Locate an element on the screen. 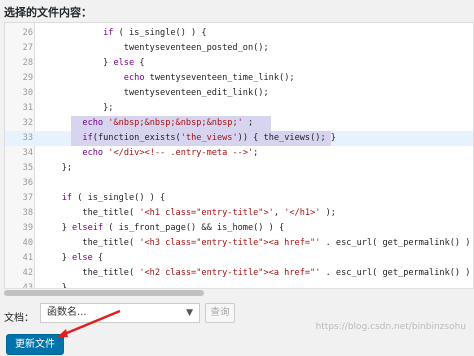 Image resolution: width=474 pixels, height=356 pixels. code-line: 26 if ( is_single() ) { is located at coordinates (239, 33).